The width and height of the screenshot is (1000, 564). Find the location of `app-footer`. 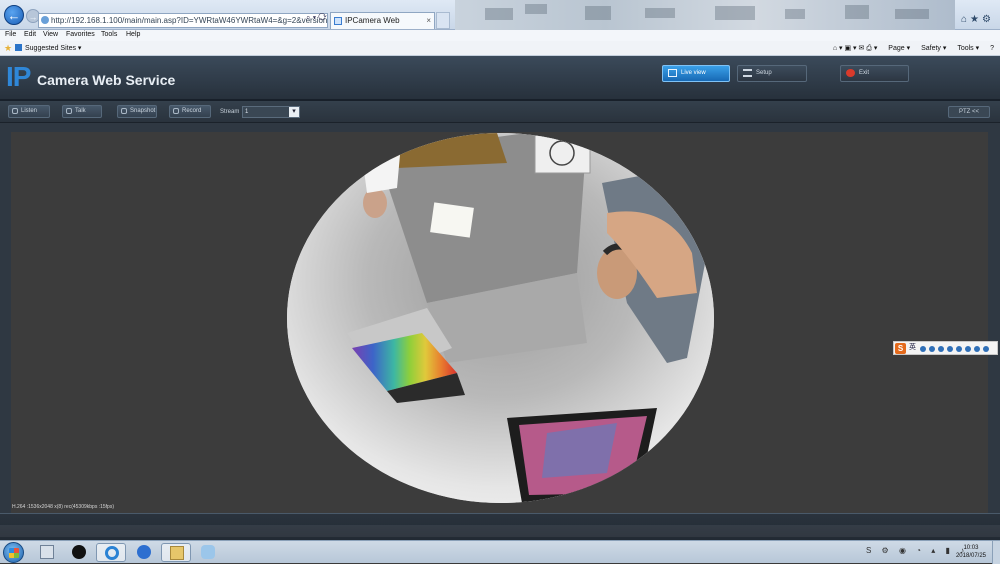

app-footer is located at coordinates (500, 526).